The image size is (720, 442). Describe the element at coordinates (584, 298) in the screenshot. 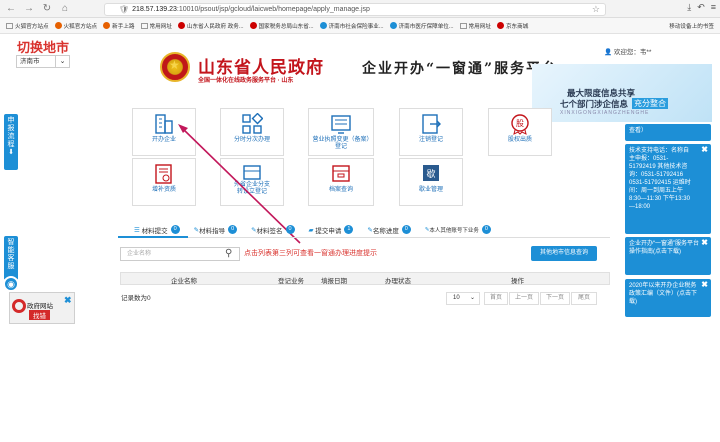

I see `last-page-button: 尾页` at that location.